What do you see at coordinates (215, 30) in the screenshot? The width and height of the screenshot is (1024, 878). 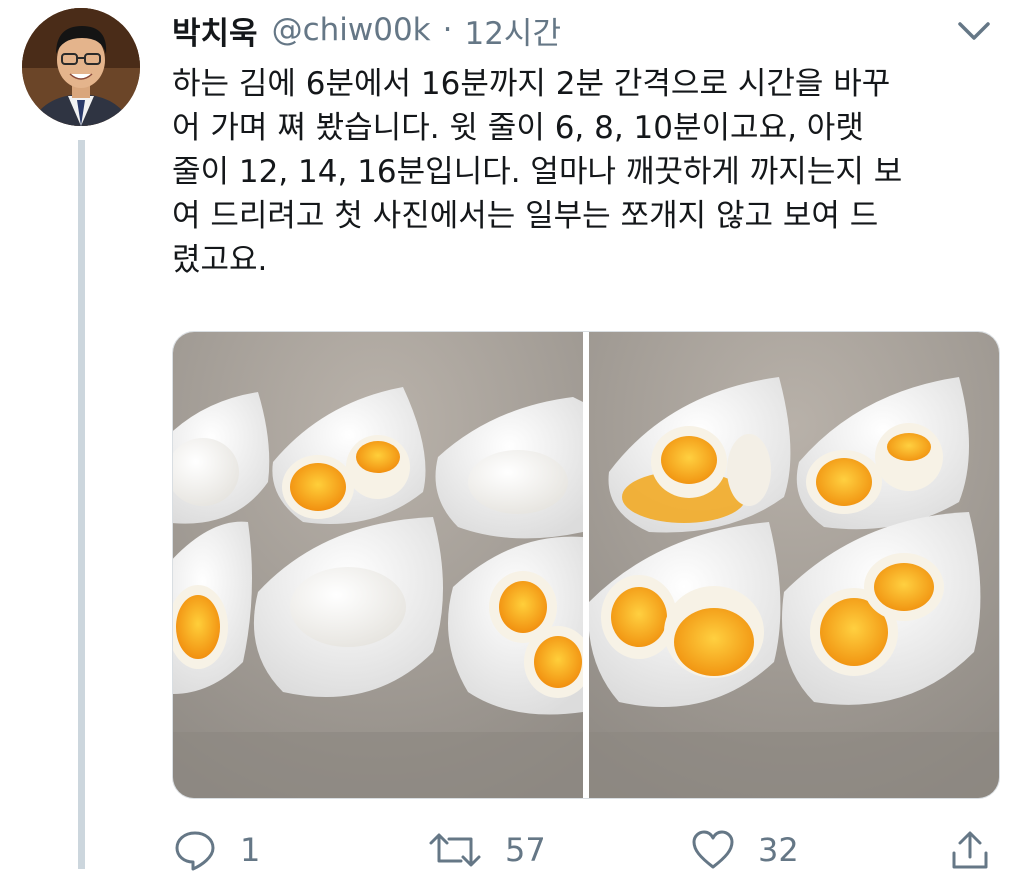 I see `display-name: 박치욱` at bounding box center [215, 30].